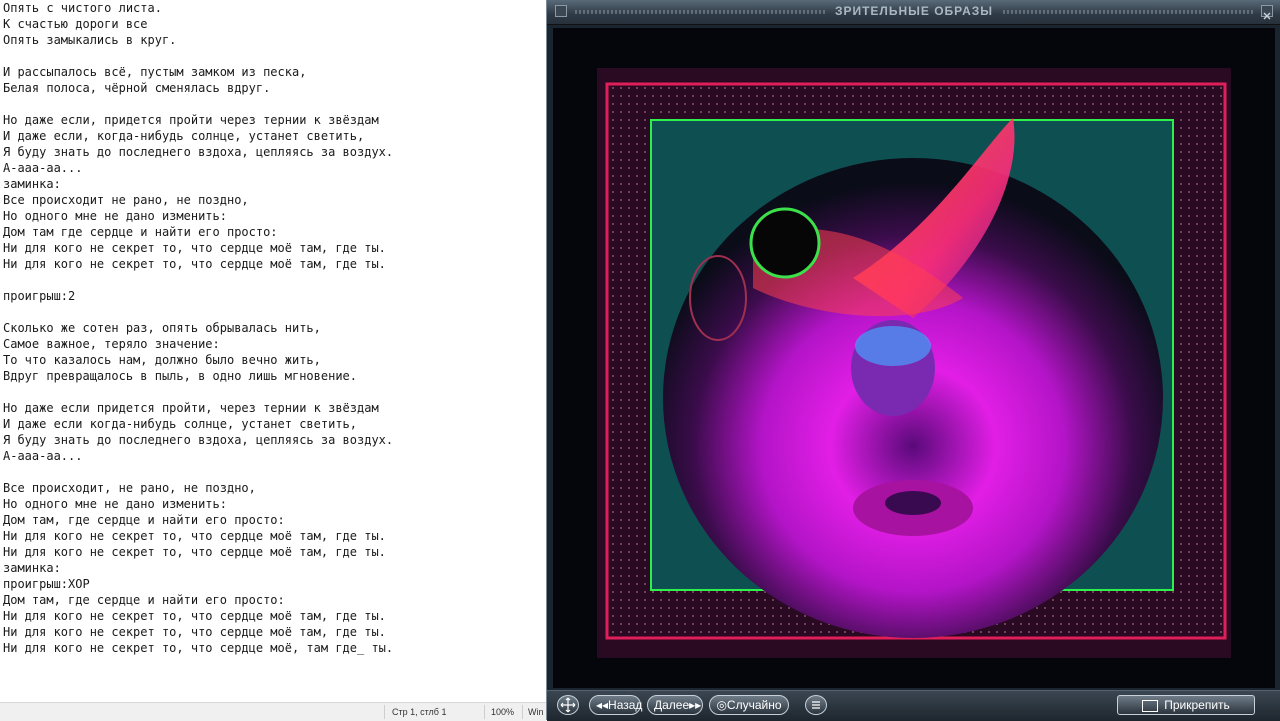 The height and width of the screenshot is (721, 1280). Describe the element at coordinates (1197, 705) in the screenshot. I see `pin-button-label: Прикрепить` at that location.